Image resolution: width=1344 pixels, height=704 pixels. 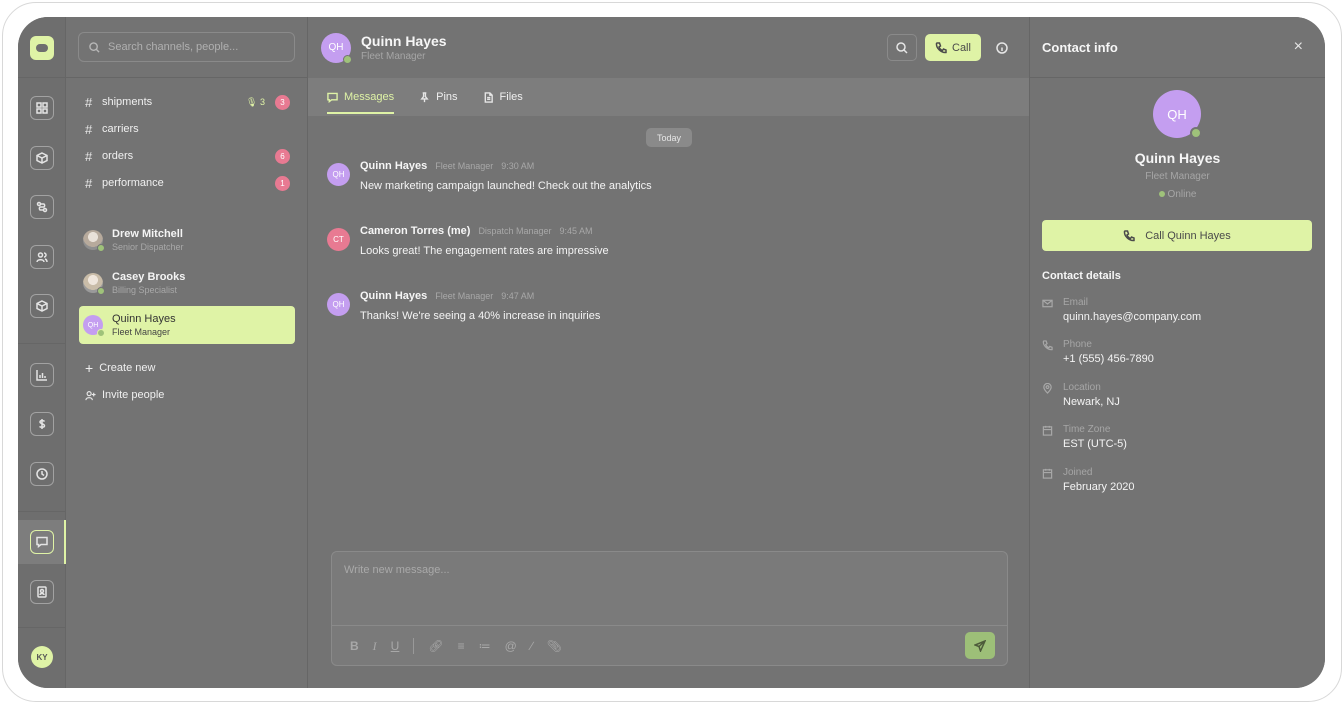 What do you see at coordinates (187, 156) in the screenshot?
I see `channel-item-orders: # orders 6` at bounding box center [187, 156].